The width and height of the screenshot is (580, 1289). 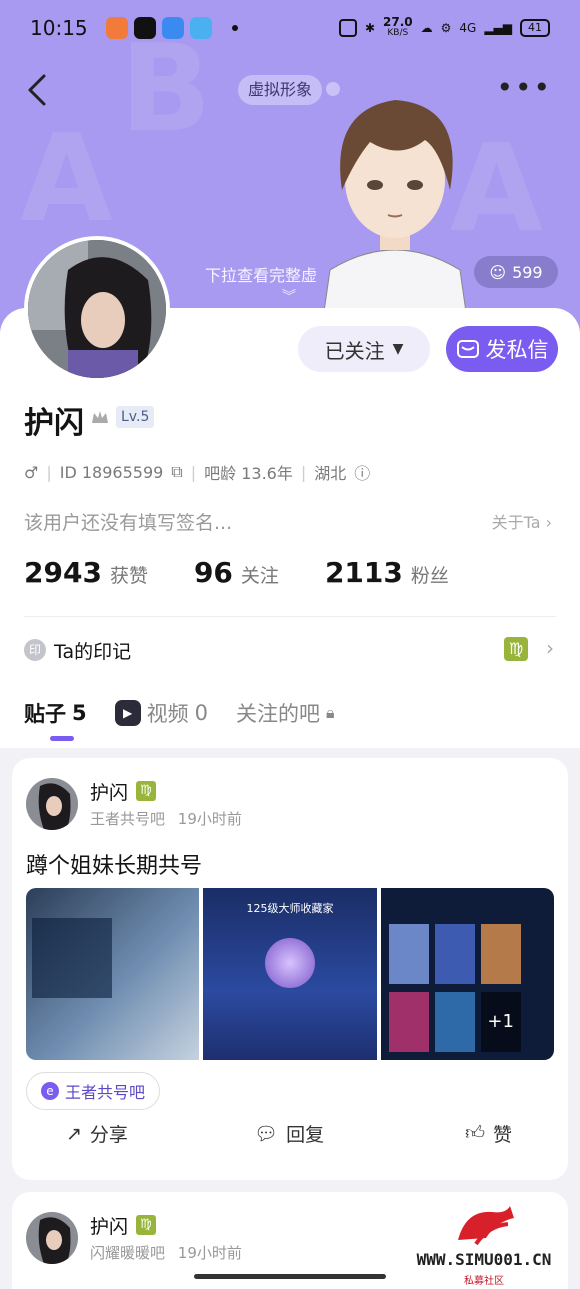 What do you see at coordinates (484, 1259) in the screenshot?
I see `watermark-url: WWW.SIMU001.CN` at bounding box center [484, 1259].